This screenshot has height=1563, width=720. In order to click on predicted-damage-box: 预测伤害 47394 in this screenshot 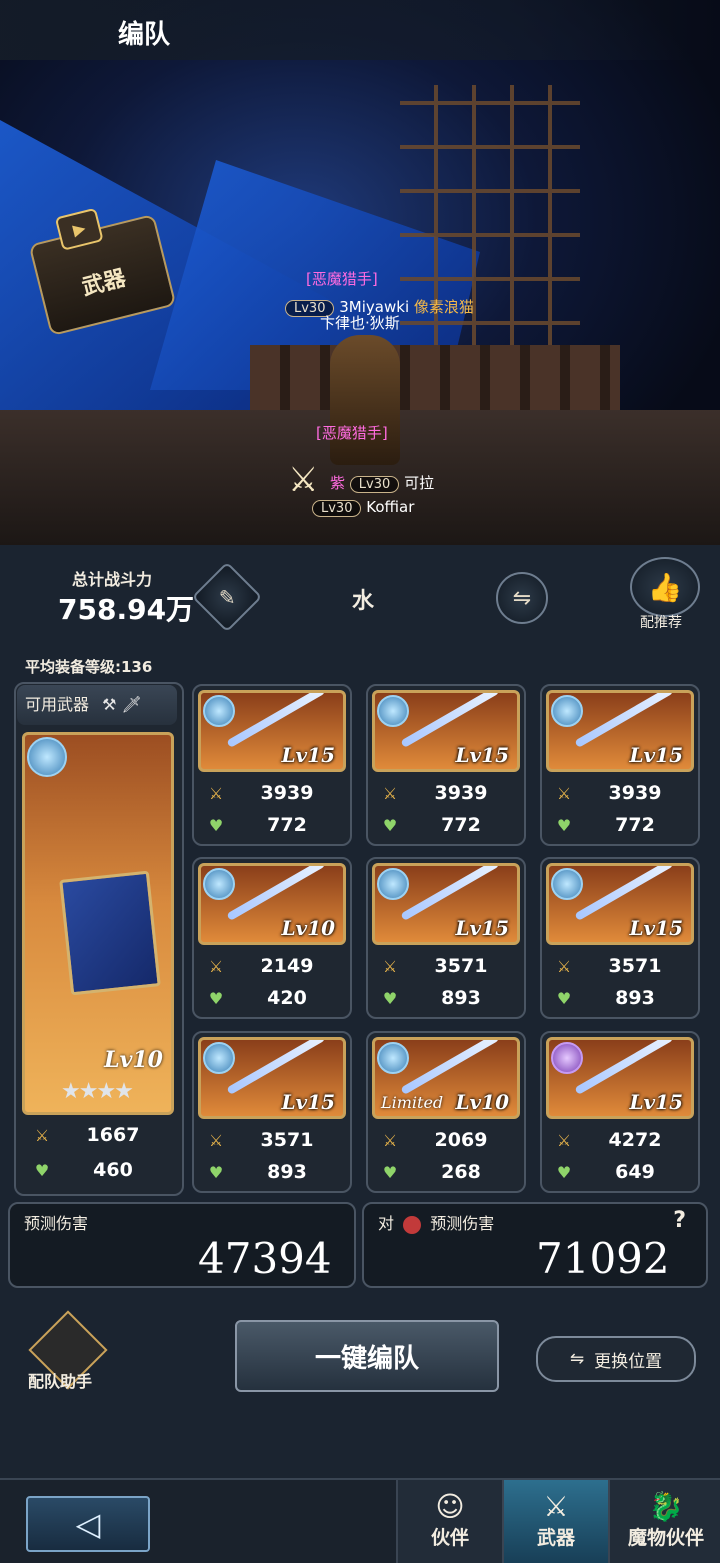, I will do `click(182, 1245)`.